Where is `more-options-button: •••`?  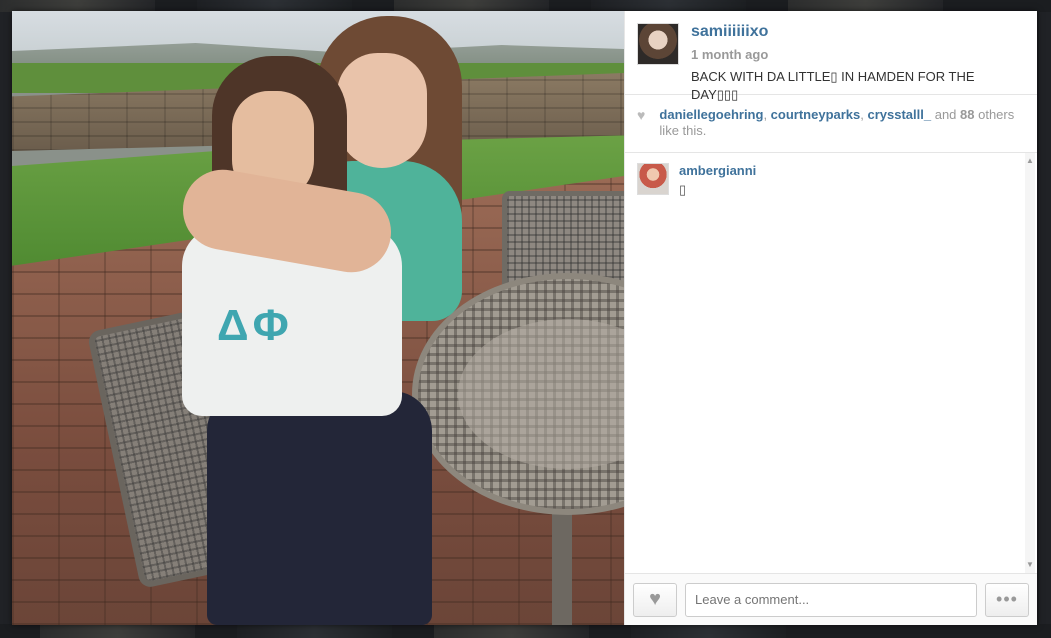
more-options-button: ••• is located at coordinates (1007, 599).